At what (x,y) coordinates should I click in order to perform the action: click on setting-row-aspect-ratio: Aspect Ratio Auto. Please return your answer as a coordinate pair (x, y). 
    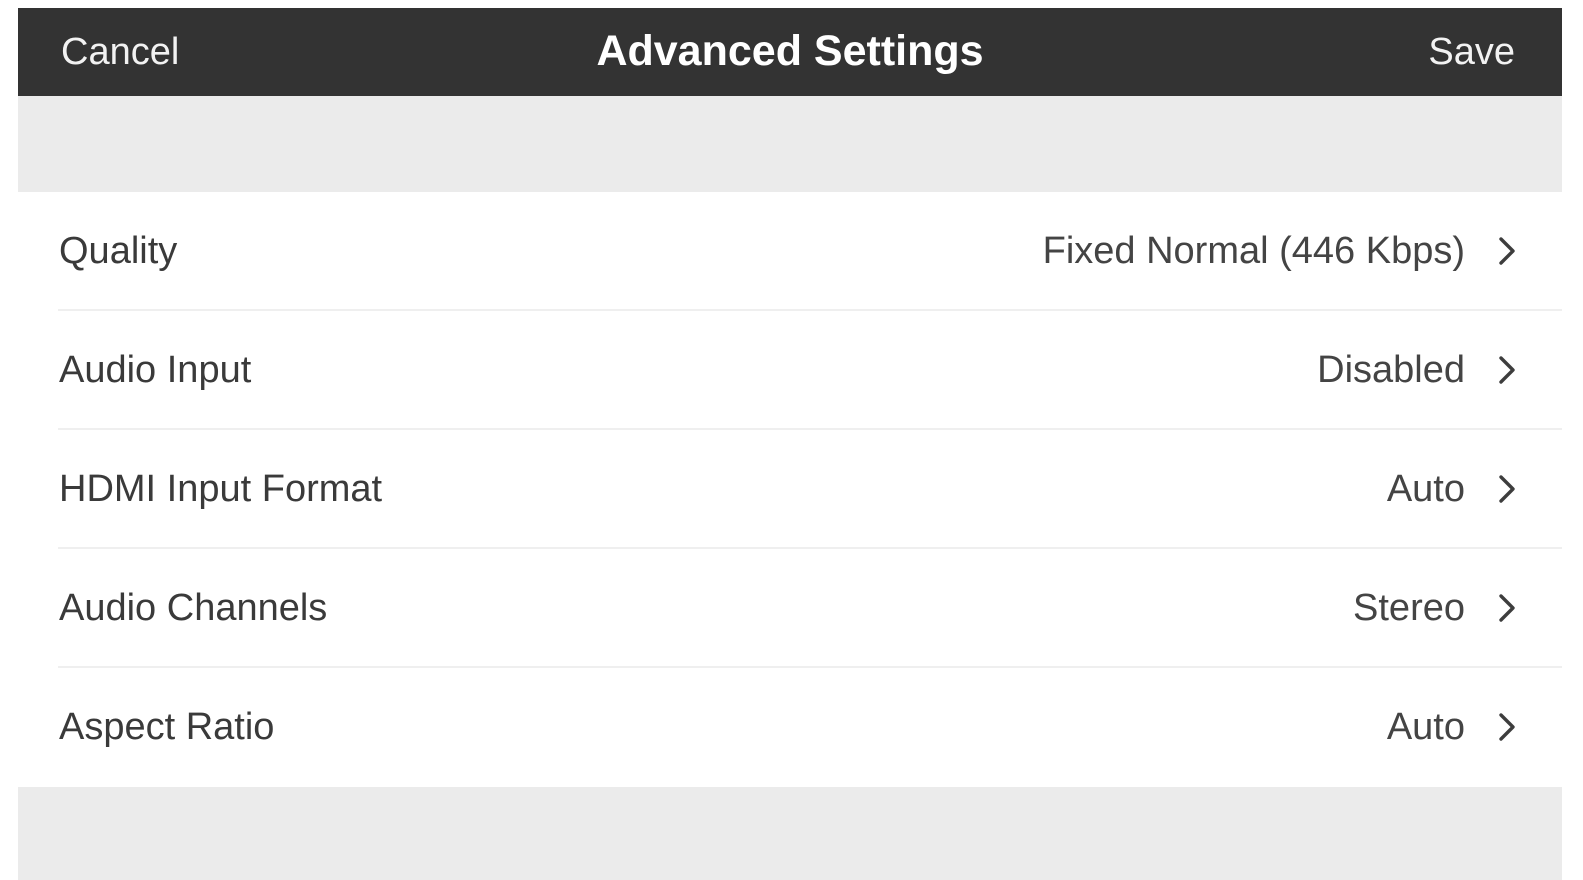
    Looking at the image, I should click on (790, 727).